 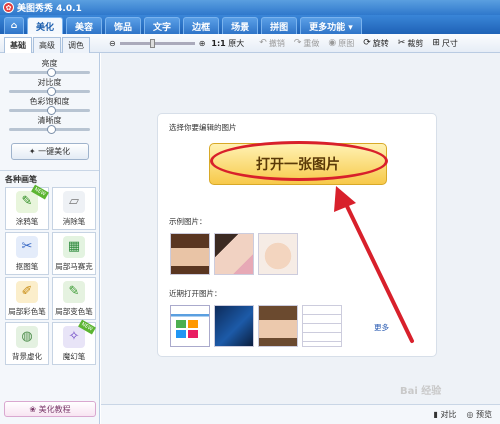 What do you see at coordinates (401, 43) in the screenshot?
I see `scissors-icon: ✂` at bounding box center [401, 43].